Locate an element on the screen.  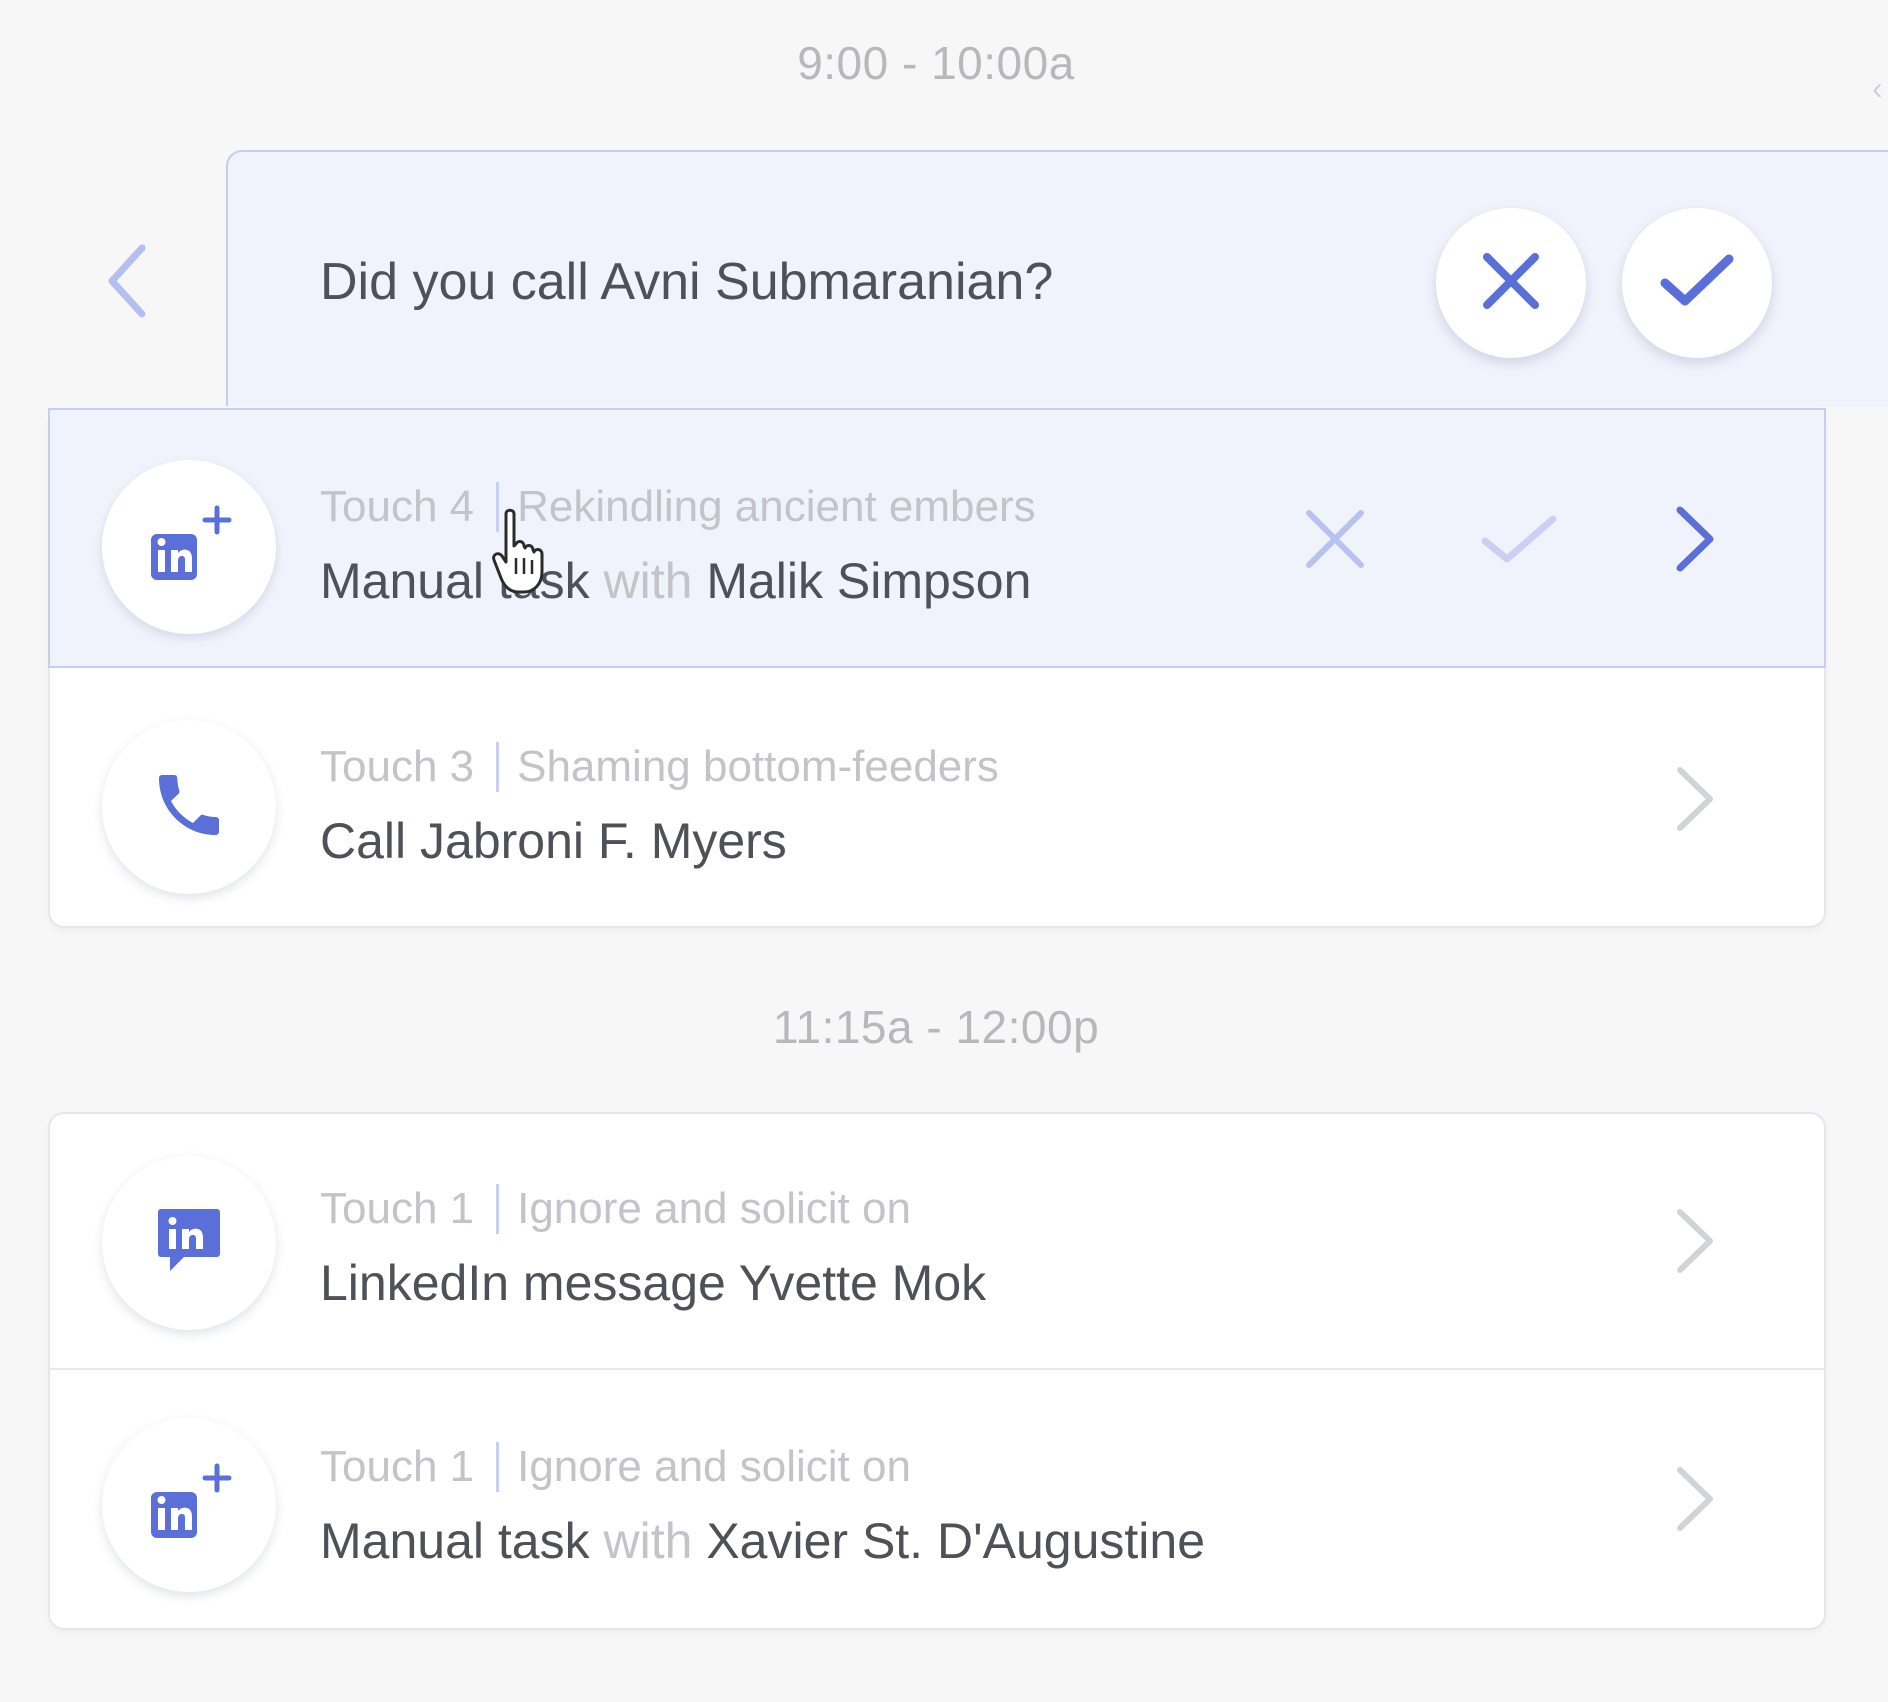
sequence-name: Rekindling ancient embers is located at coordinates (776, 506).